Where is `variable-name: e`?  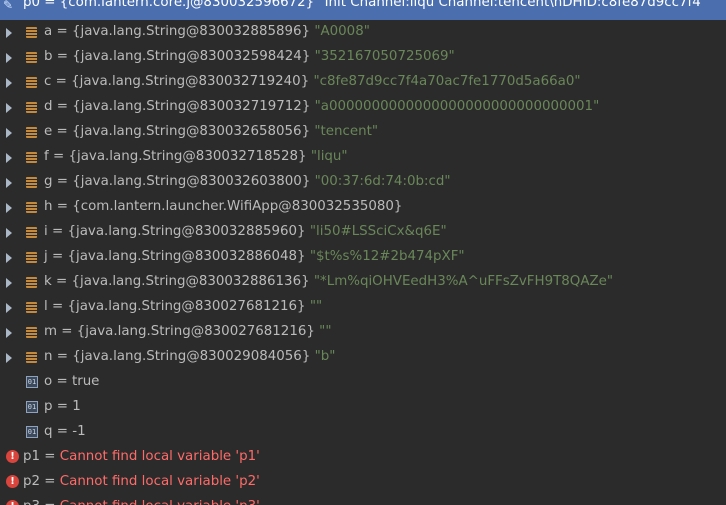
variable-name: e is located at coordinates (48, 131).